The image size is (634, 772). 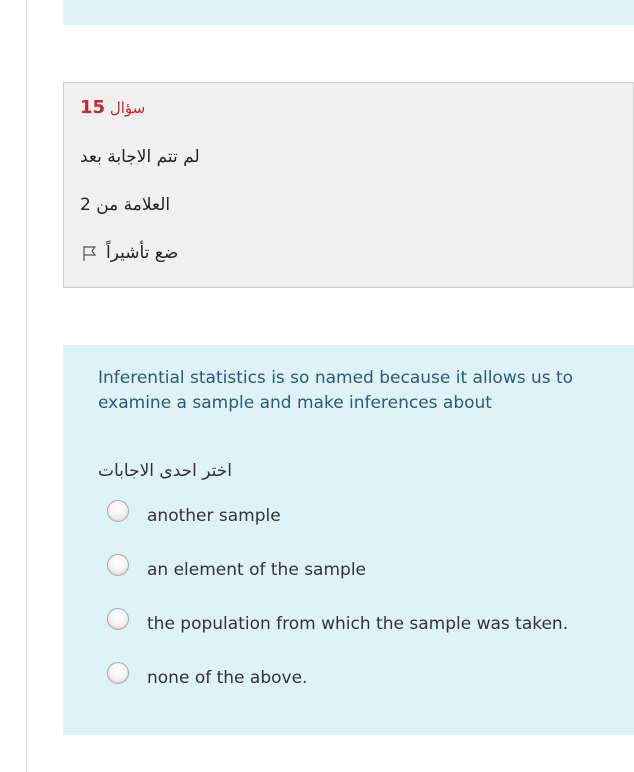 I want to click on answer-label: an element of the sample, so click(x=256, y=570).